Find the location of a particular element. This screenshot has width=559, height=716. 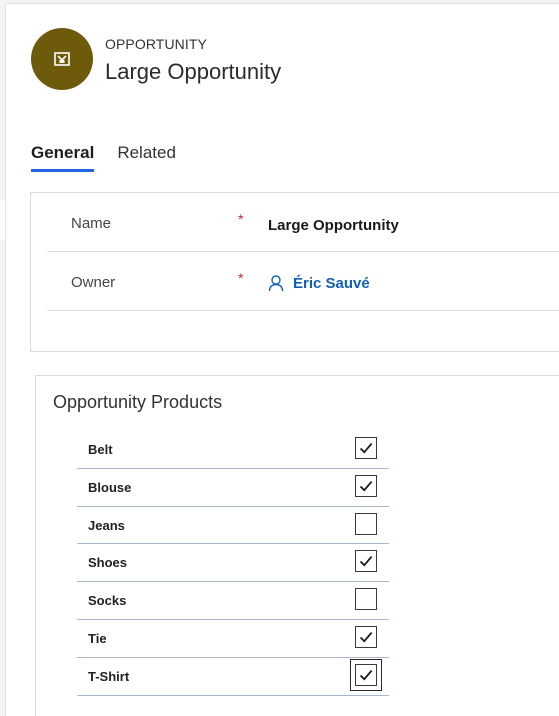

tab-general: General is located at coordinates (63, 156).